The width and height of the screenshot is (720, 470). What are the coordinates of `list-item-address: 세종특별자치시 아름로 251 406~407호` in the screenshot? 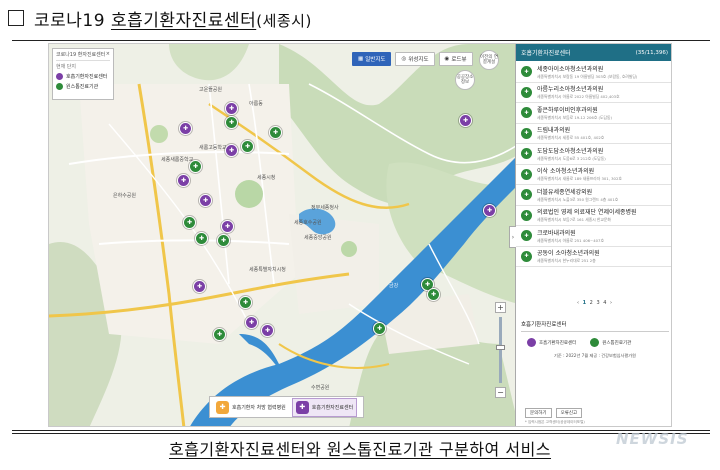 It's located at (570, 240).